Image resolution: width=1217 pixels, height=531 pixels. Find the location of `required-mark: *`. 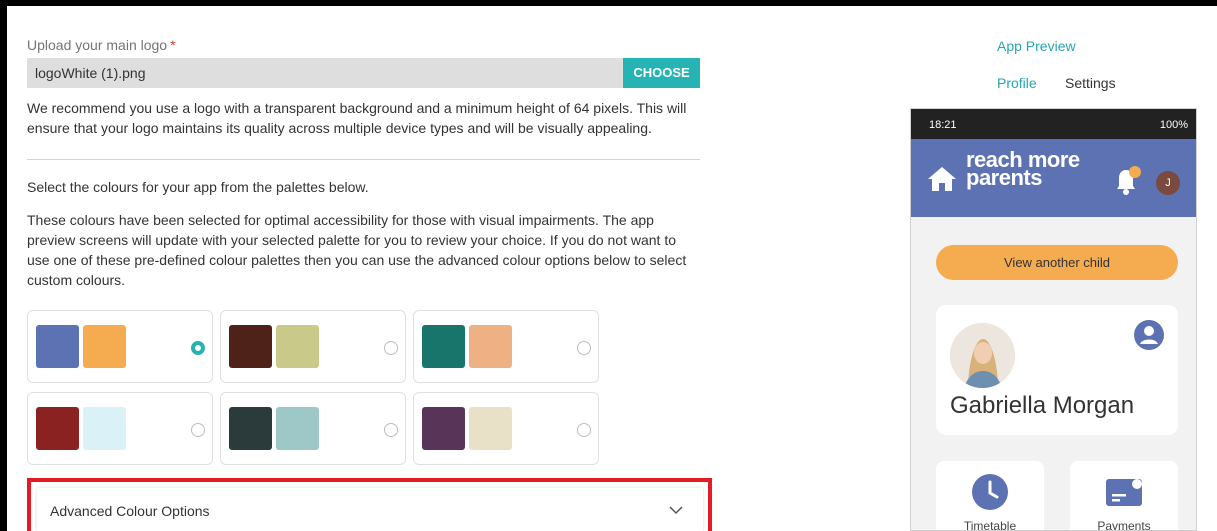

required-mark: * is located at coordinates (173, 45).